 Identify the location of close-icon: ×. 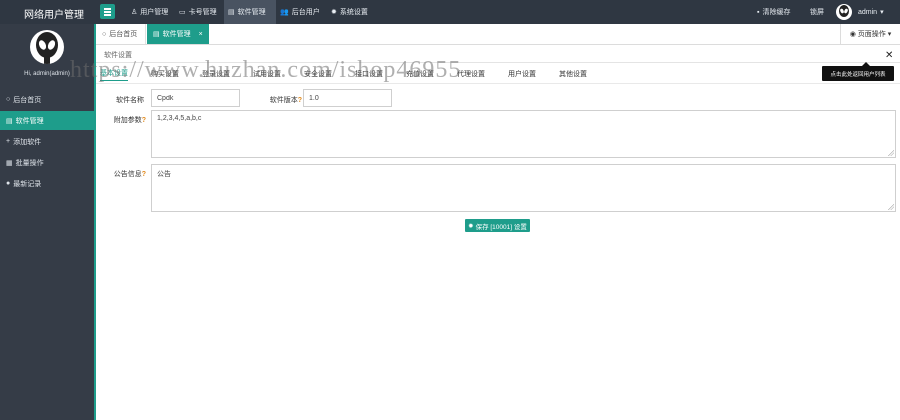
(201, 34).